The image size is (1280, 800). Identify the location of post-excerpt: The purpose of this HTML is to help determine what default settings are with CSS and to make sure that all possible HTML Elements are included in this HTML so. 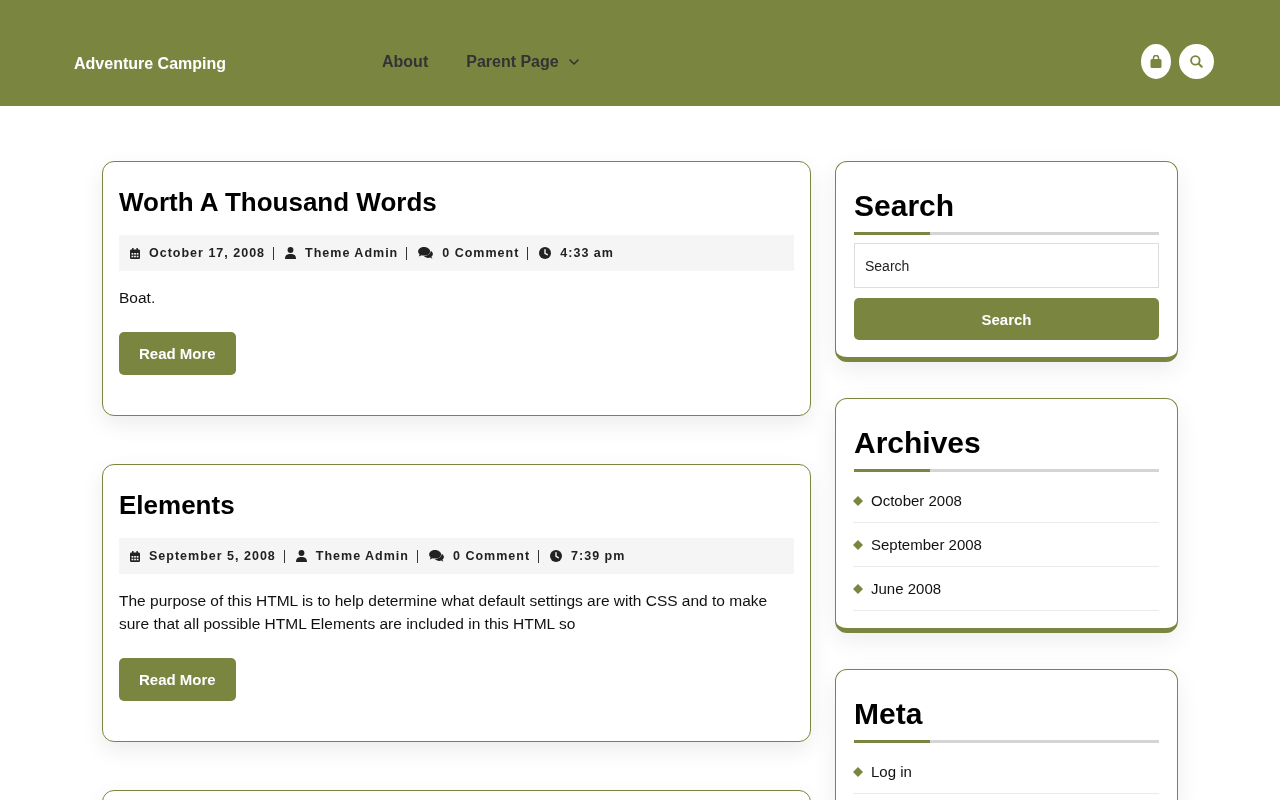
(444, 612).